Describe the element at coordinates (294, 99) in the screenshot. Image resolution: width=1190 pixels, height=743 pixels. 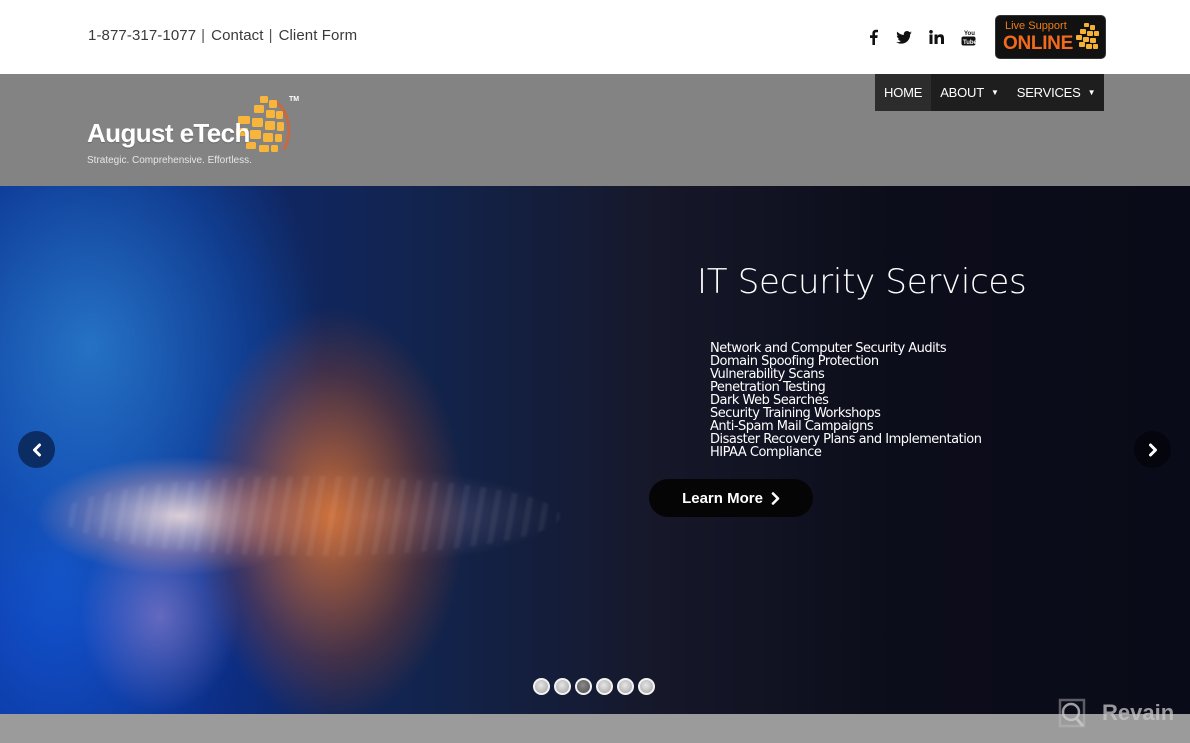
I see `trademark: TM` at that location.